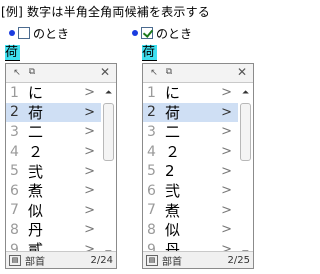 This screenshot has height=274, width=320. I want to click on candidate-count: 2/24, so click(101, 260).